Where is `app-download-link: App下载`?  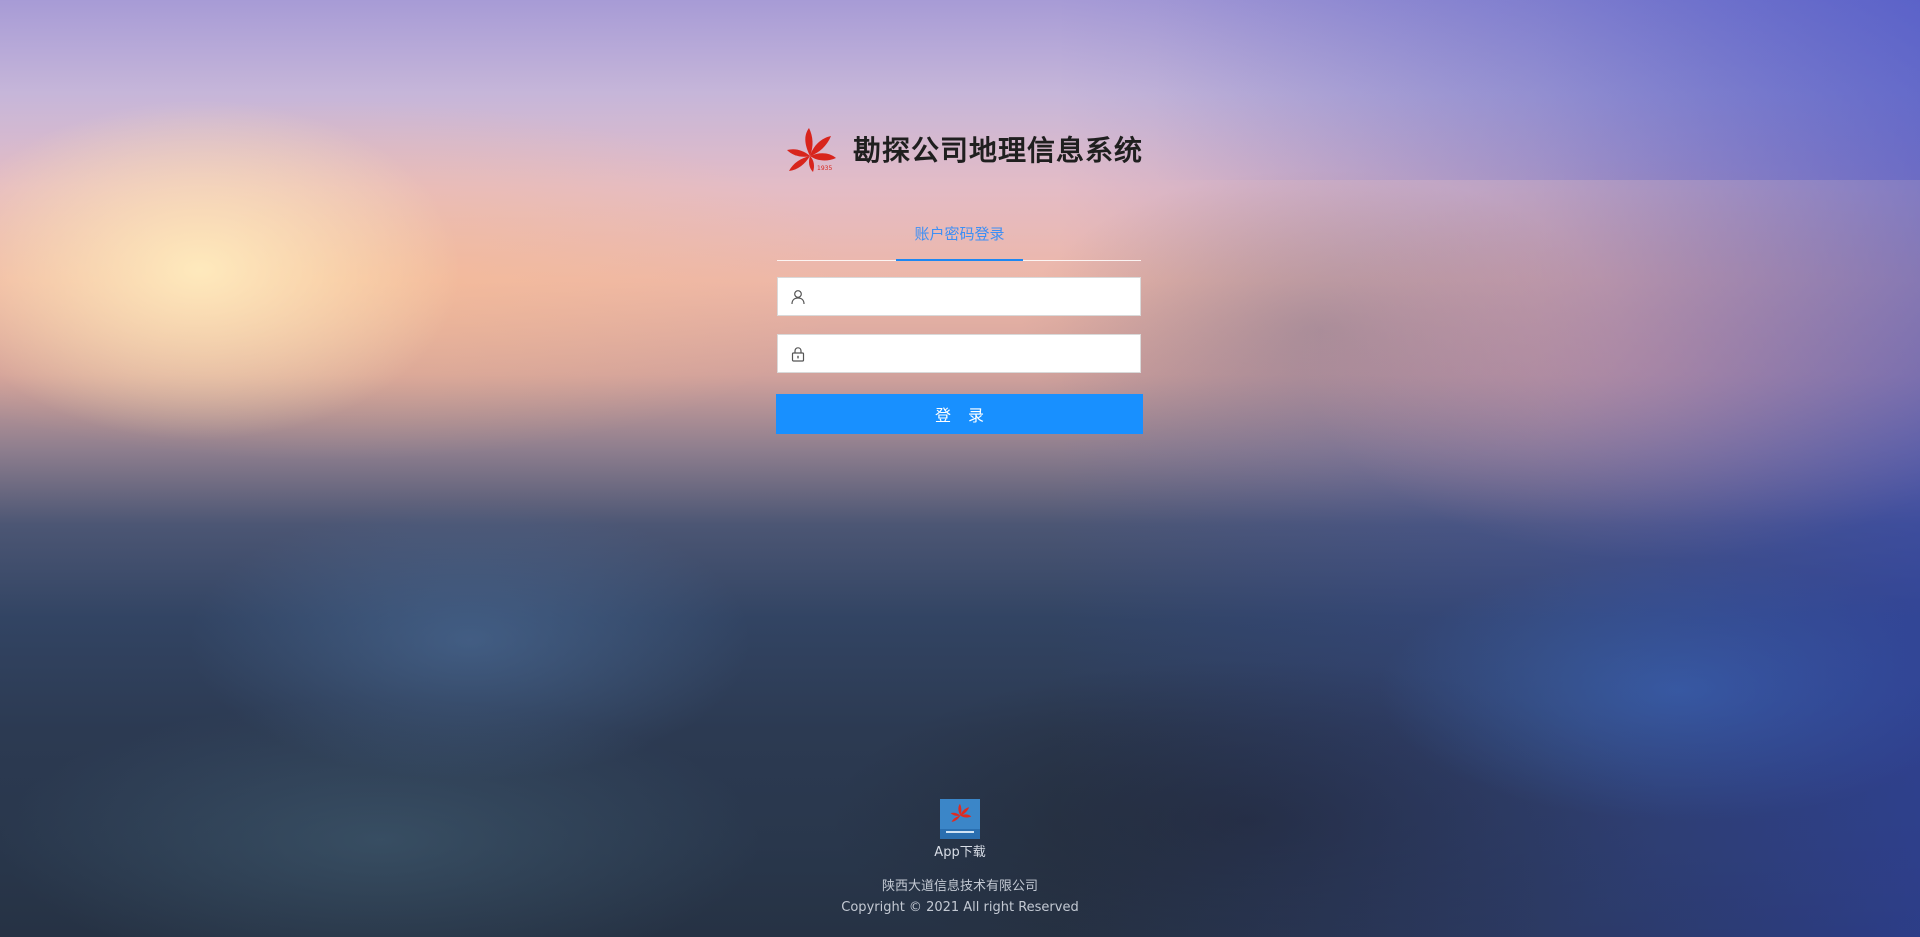 app-download-link: App下载 is located at coordinates (960, 829).